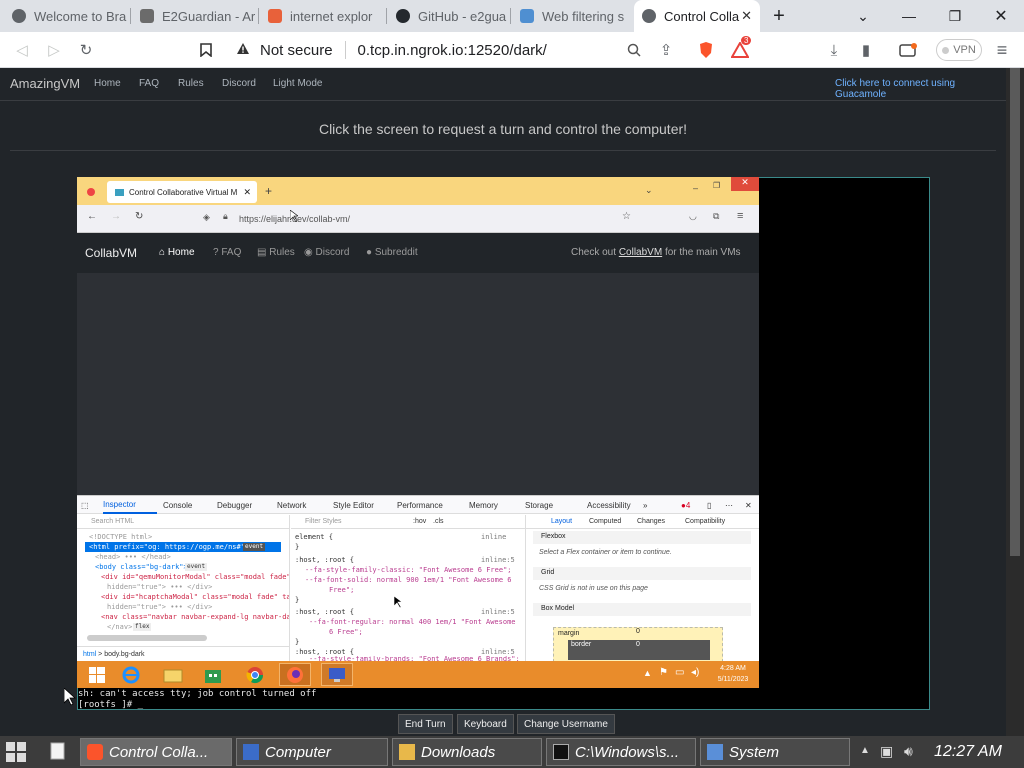 The height and width of the screenshot is (768, 1024). I want to click on collabvm-nav-subreddit: ● Subreddit, so click(392, 252).